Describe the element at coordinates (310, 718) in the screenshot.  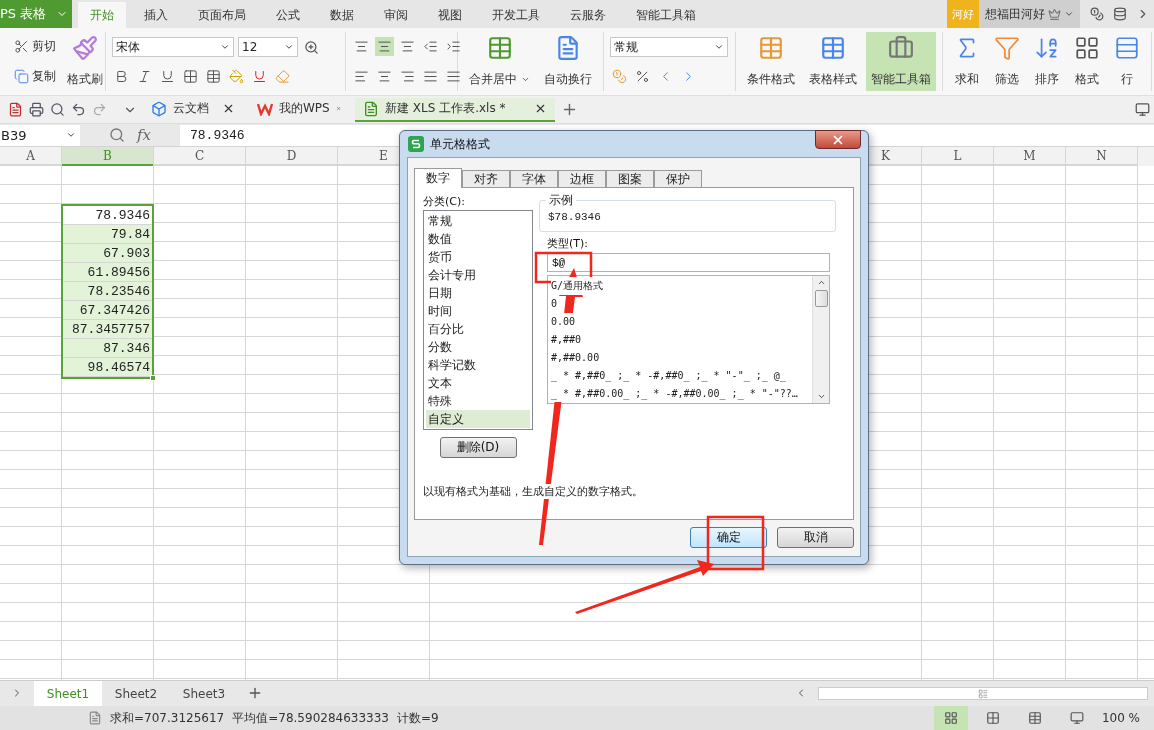
I see `average-text: 平均值=78.590284633333` at that location.